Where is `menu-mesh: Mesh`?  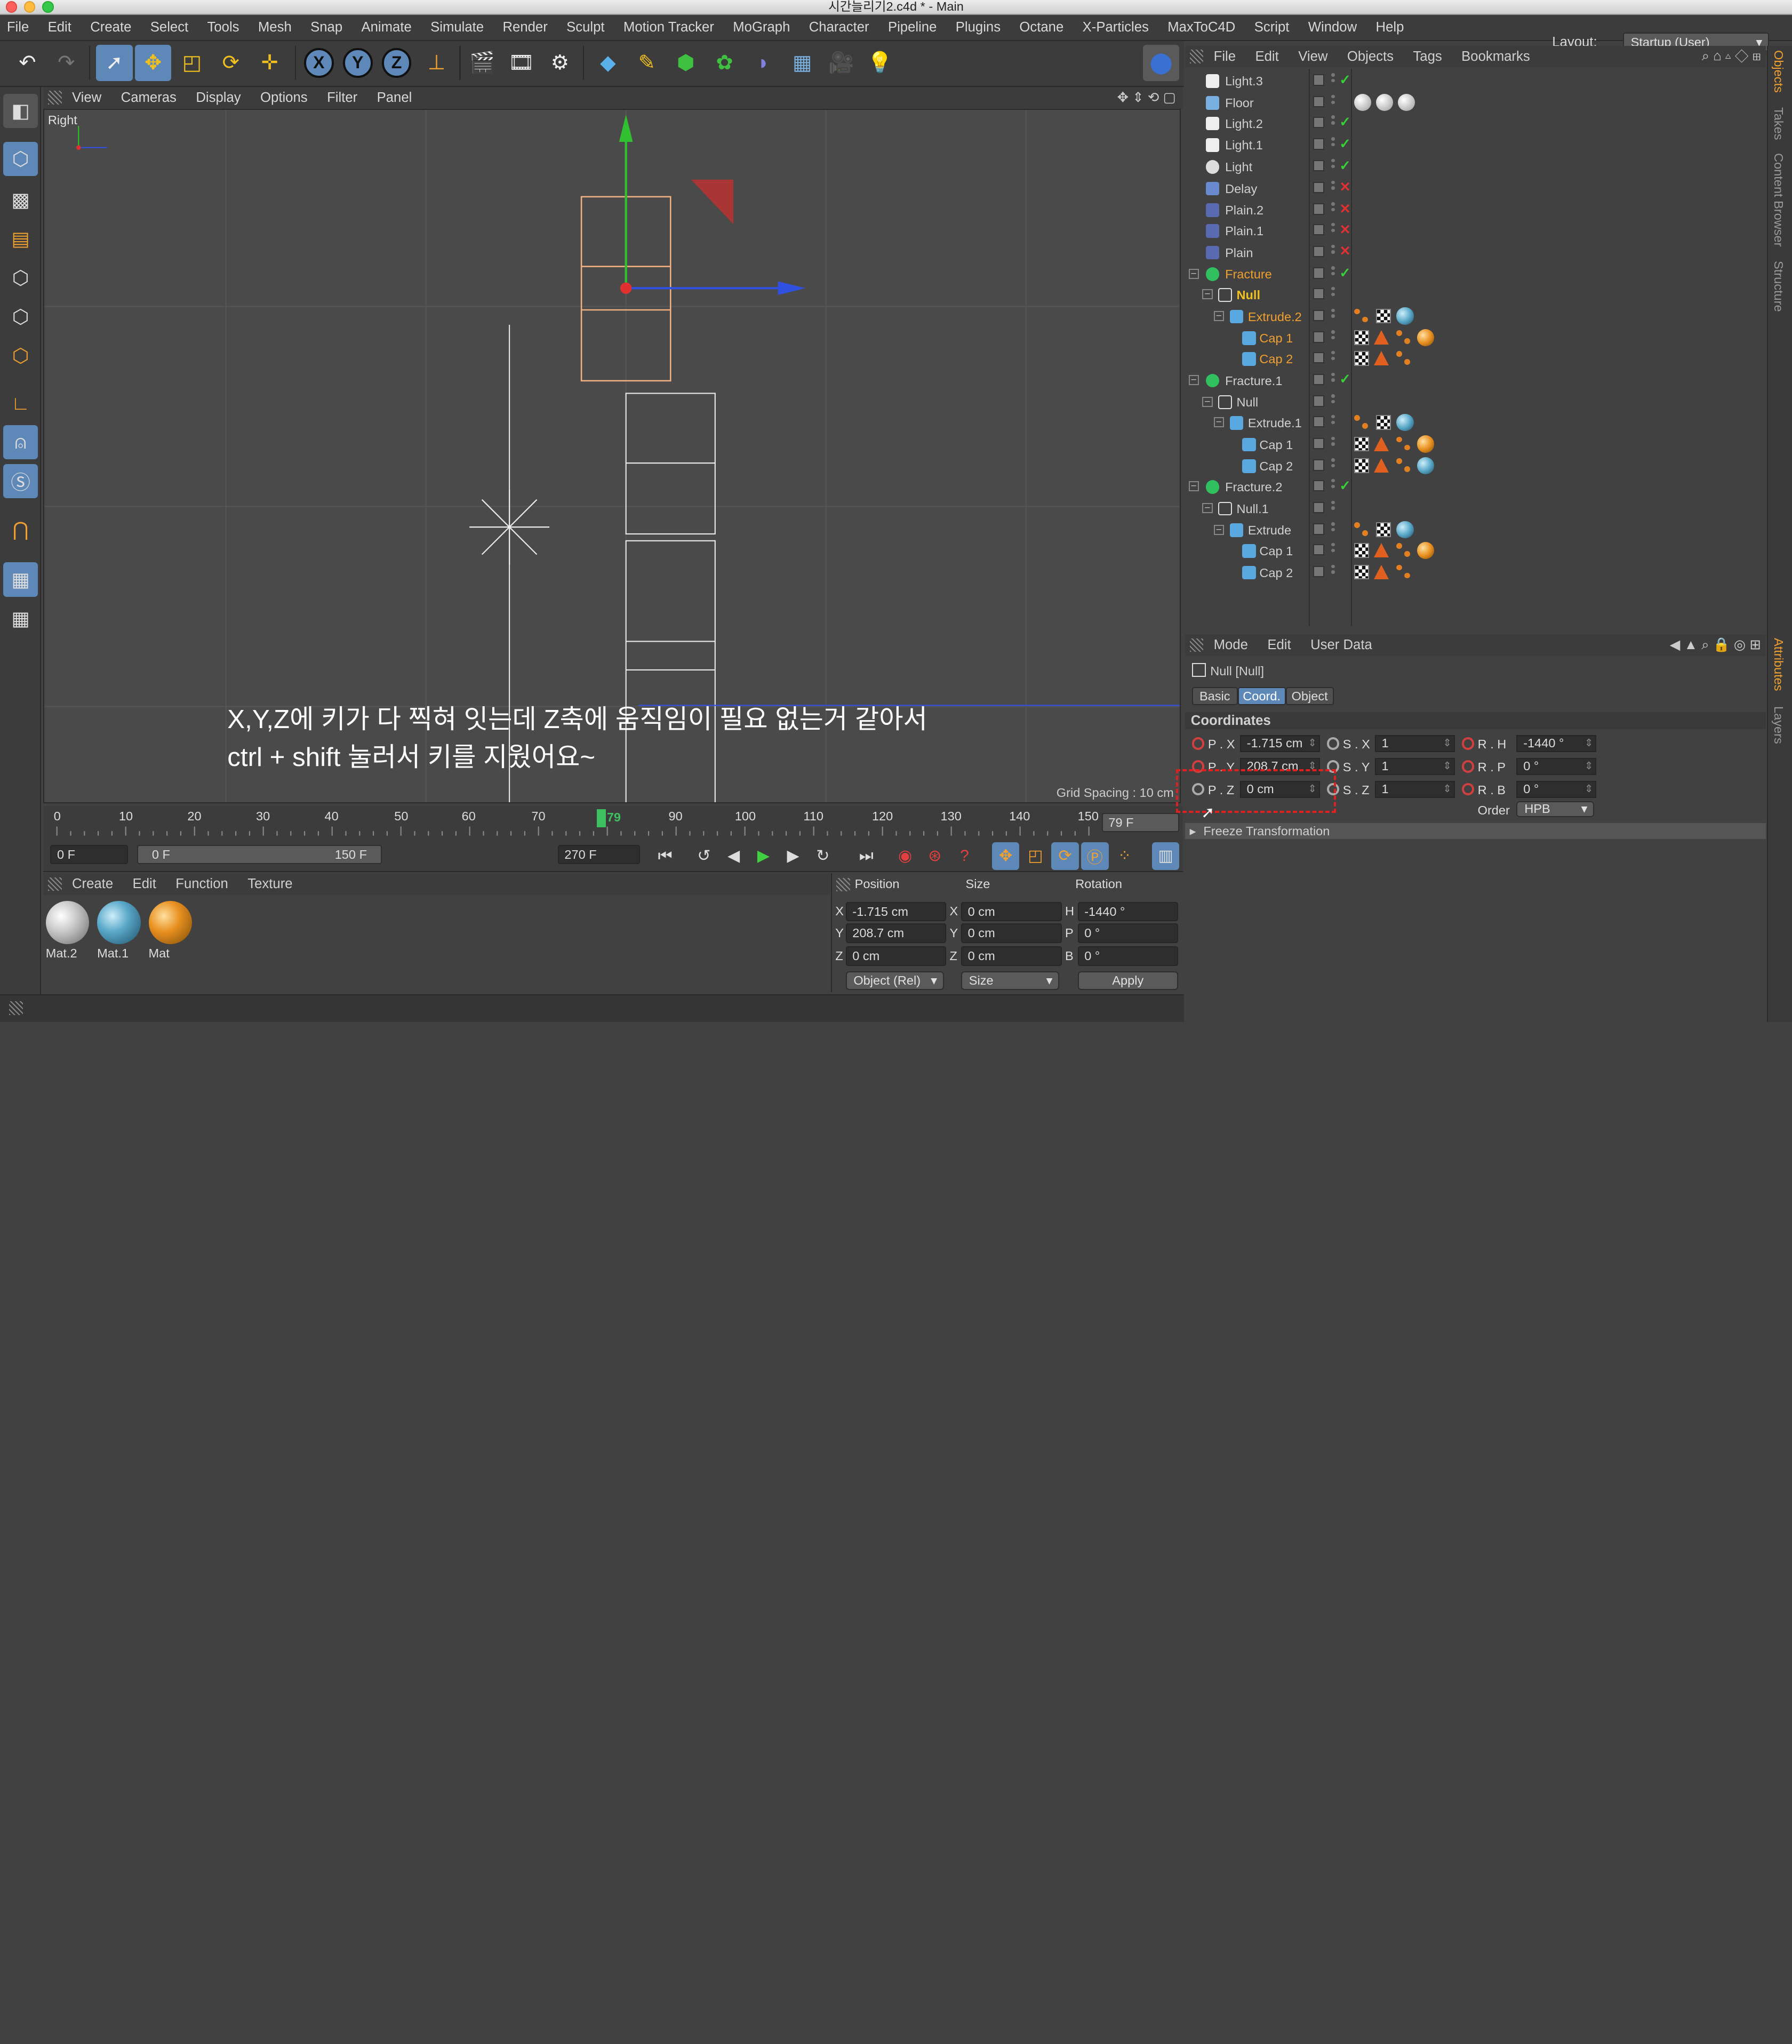
menu-mesh: Mesh is located at coordinates (275, 27).